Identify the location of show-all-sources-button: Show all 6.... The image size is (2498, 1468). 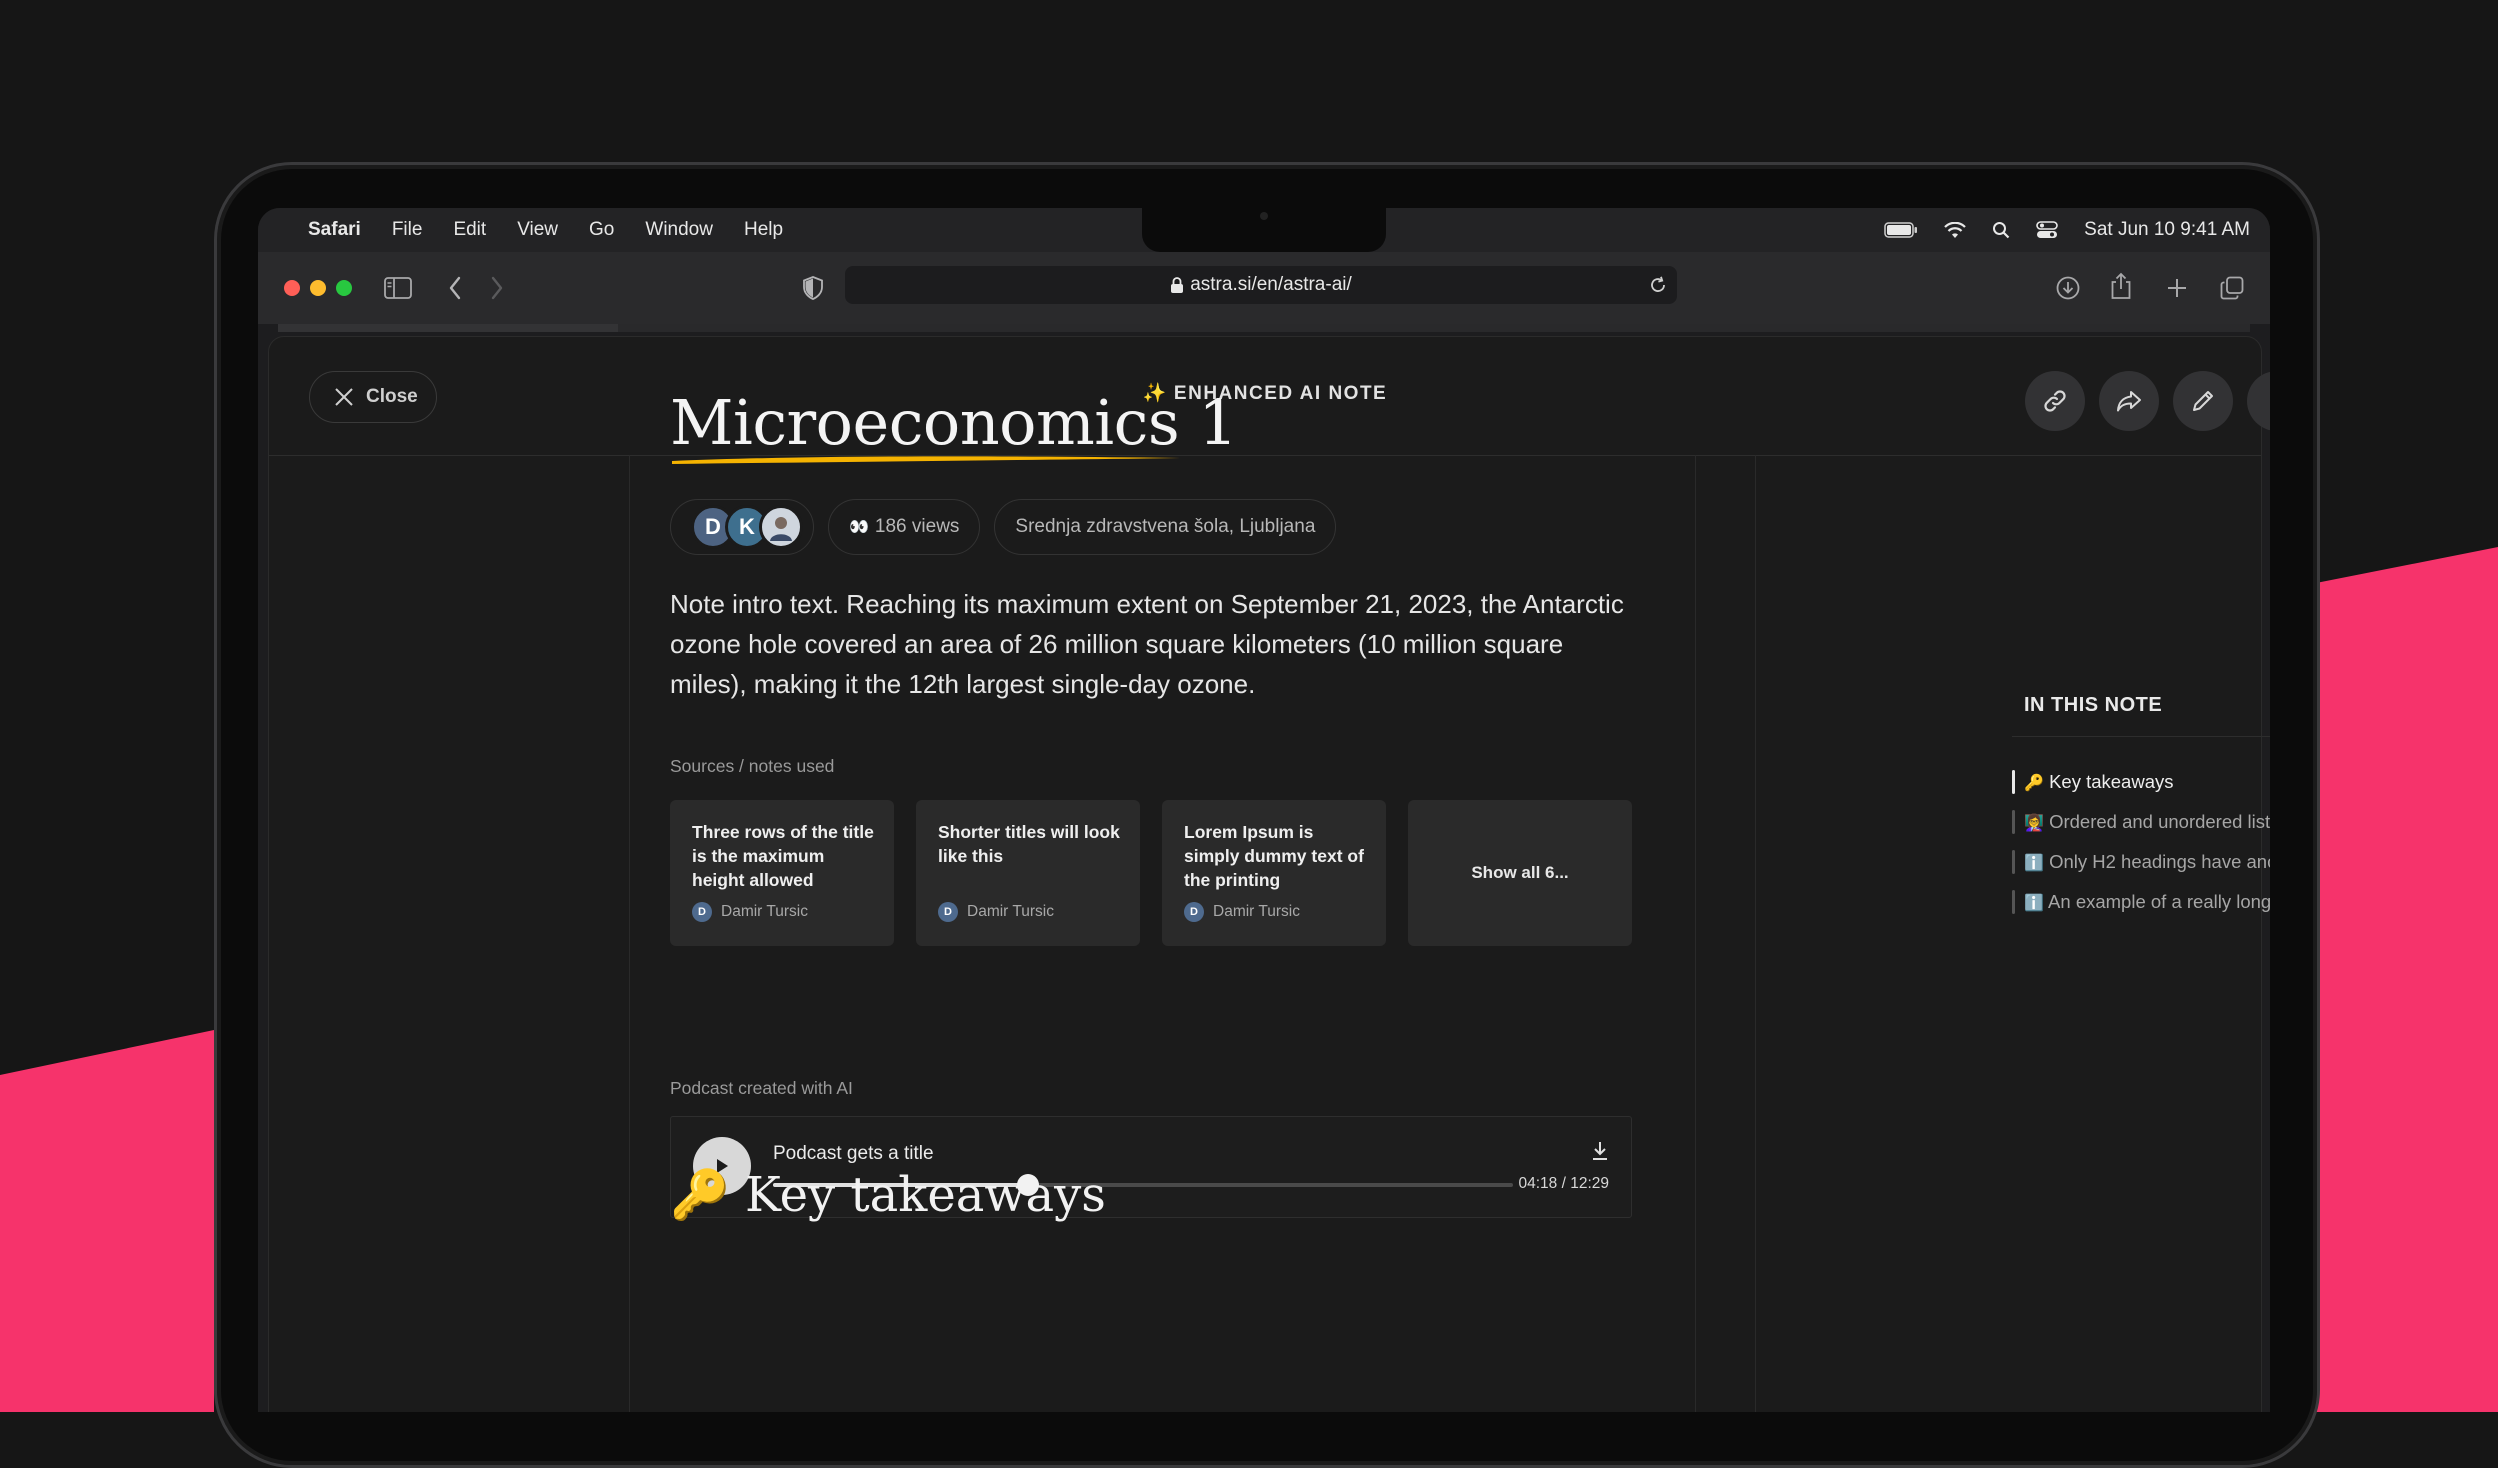
(1520, 873).